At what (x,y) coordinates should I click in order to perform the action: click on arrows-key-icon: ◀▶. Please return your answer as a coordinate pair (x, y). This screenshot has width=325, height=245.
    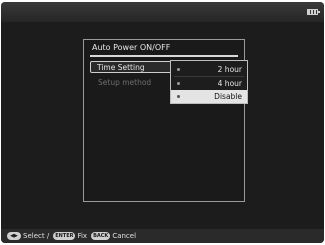
    Looking at the image, I should click on (14, 236).